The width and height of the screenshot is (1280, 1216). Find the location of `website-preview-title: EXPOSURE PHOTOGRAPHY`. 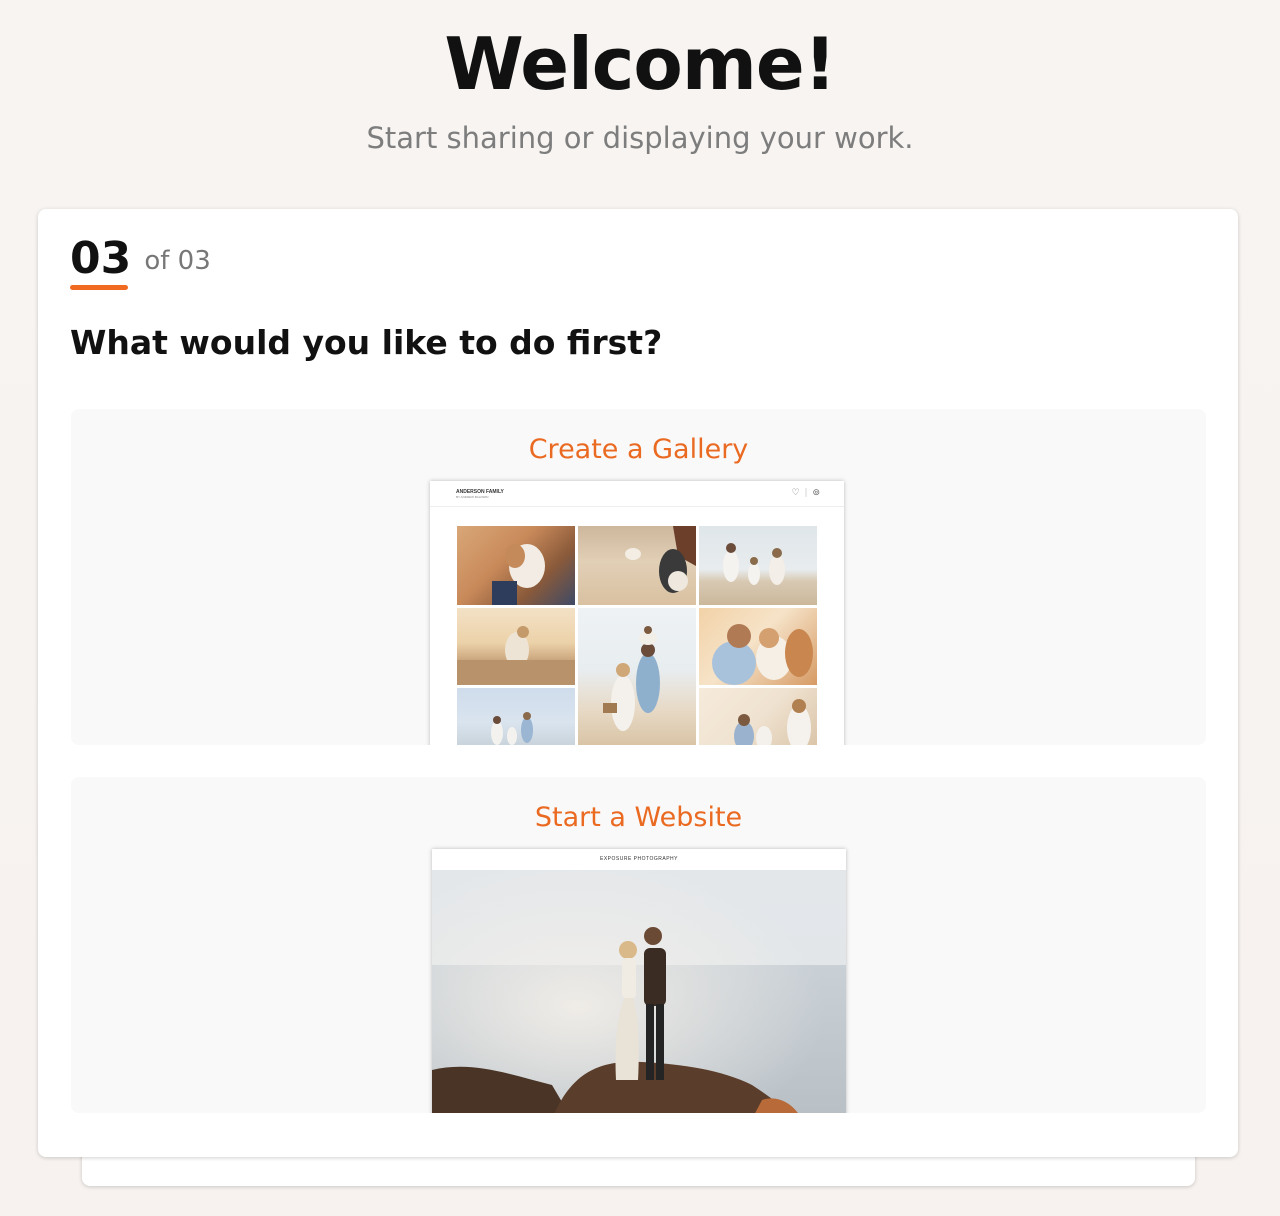

website-preview-title: EXPOSURE PHOTOGRAPHY is located at coordinates (639, 859).